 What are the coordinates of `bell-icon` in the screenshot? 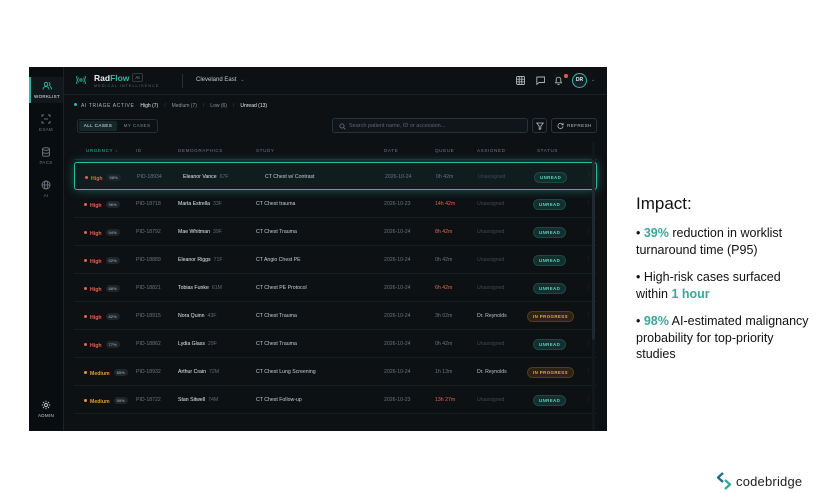 It's located at (558, 80).